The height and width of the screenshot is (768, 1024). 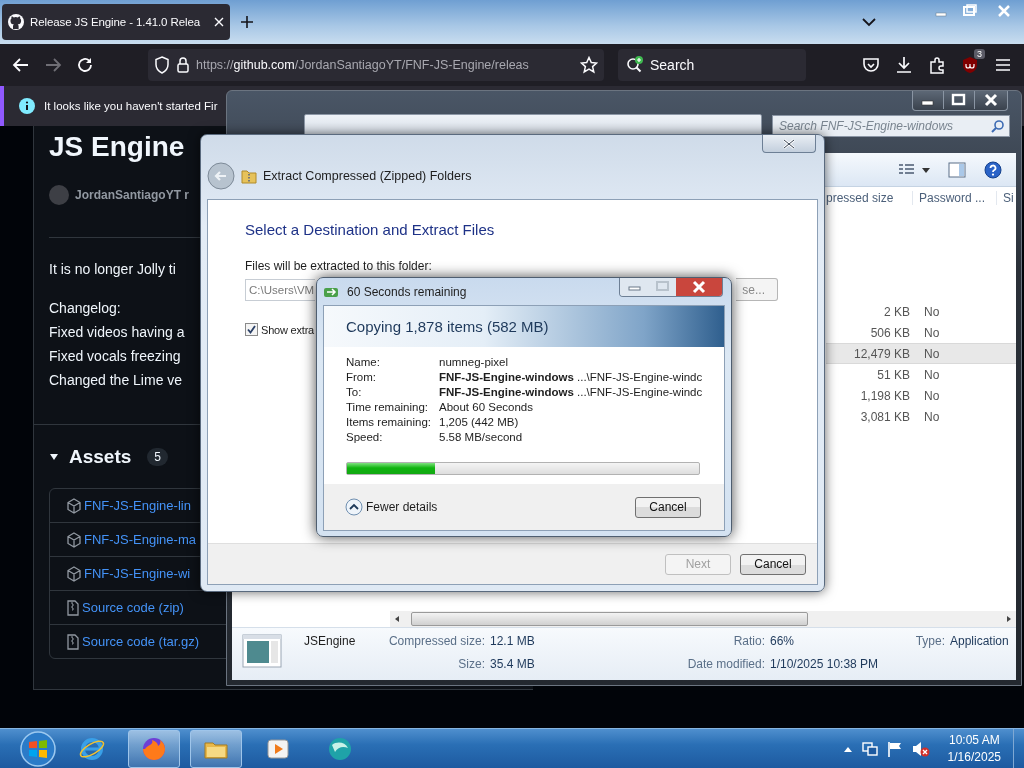 What do you see at coordinates (474, 362) in the screenshot?
I see `detail-value: numneg-pixel` at bounding box center [474, 362].